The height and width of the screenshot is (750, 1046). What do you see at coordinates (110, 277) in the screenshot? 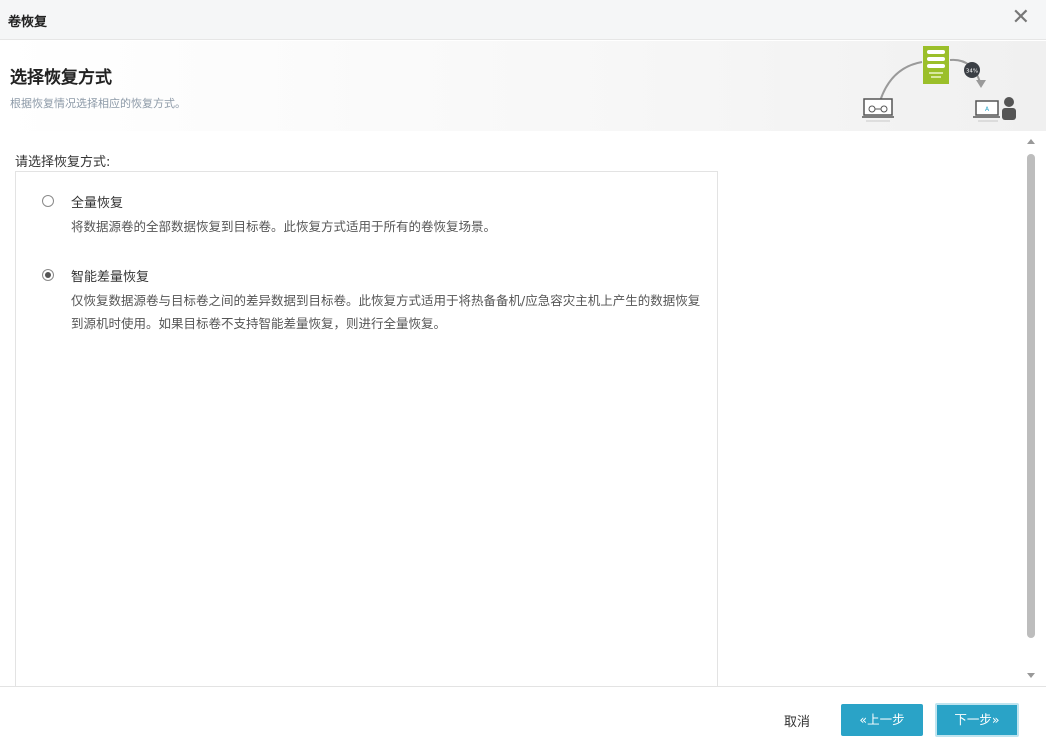
I see `option-title: 智能差量恢复` at bounding box center [110, 277].